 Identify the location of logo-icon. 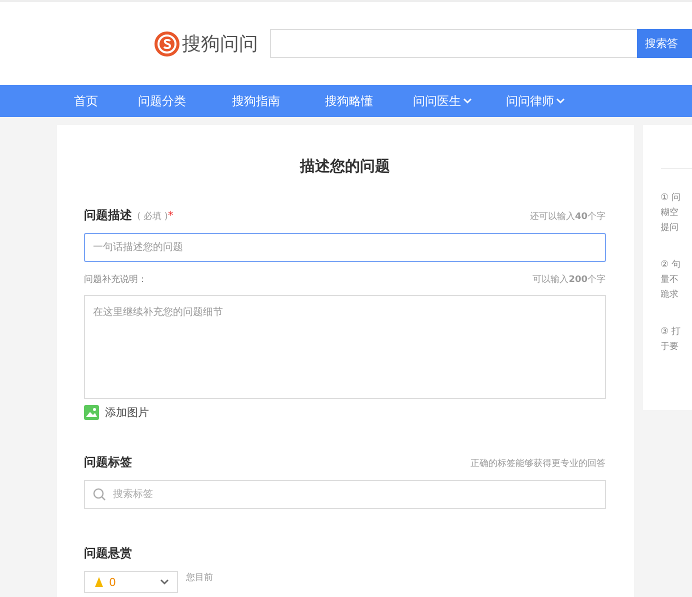
(167, 43).